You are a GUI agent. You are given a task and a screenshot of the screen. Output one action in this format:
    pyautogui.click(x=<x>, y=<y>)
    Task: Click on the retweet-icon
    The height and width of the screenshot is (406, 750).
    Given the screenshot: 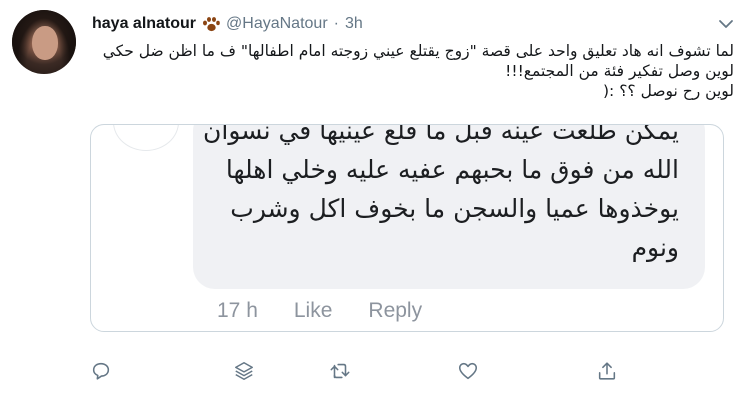 What is the action you would take?
    pyautogui.click(x=340, y=371)
    